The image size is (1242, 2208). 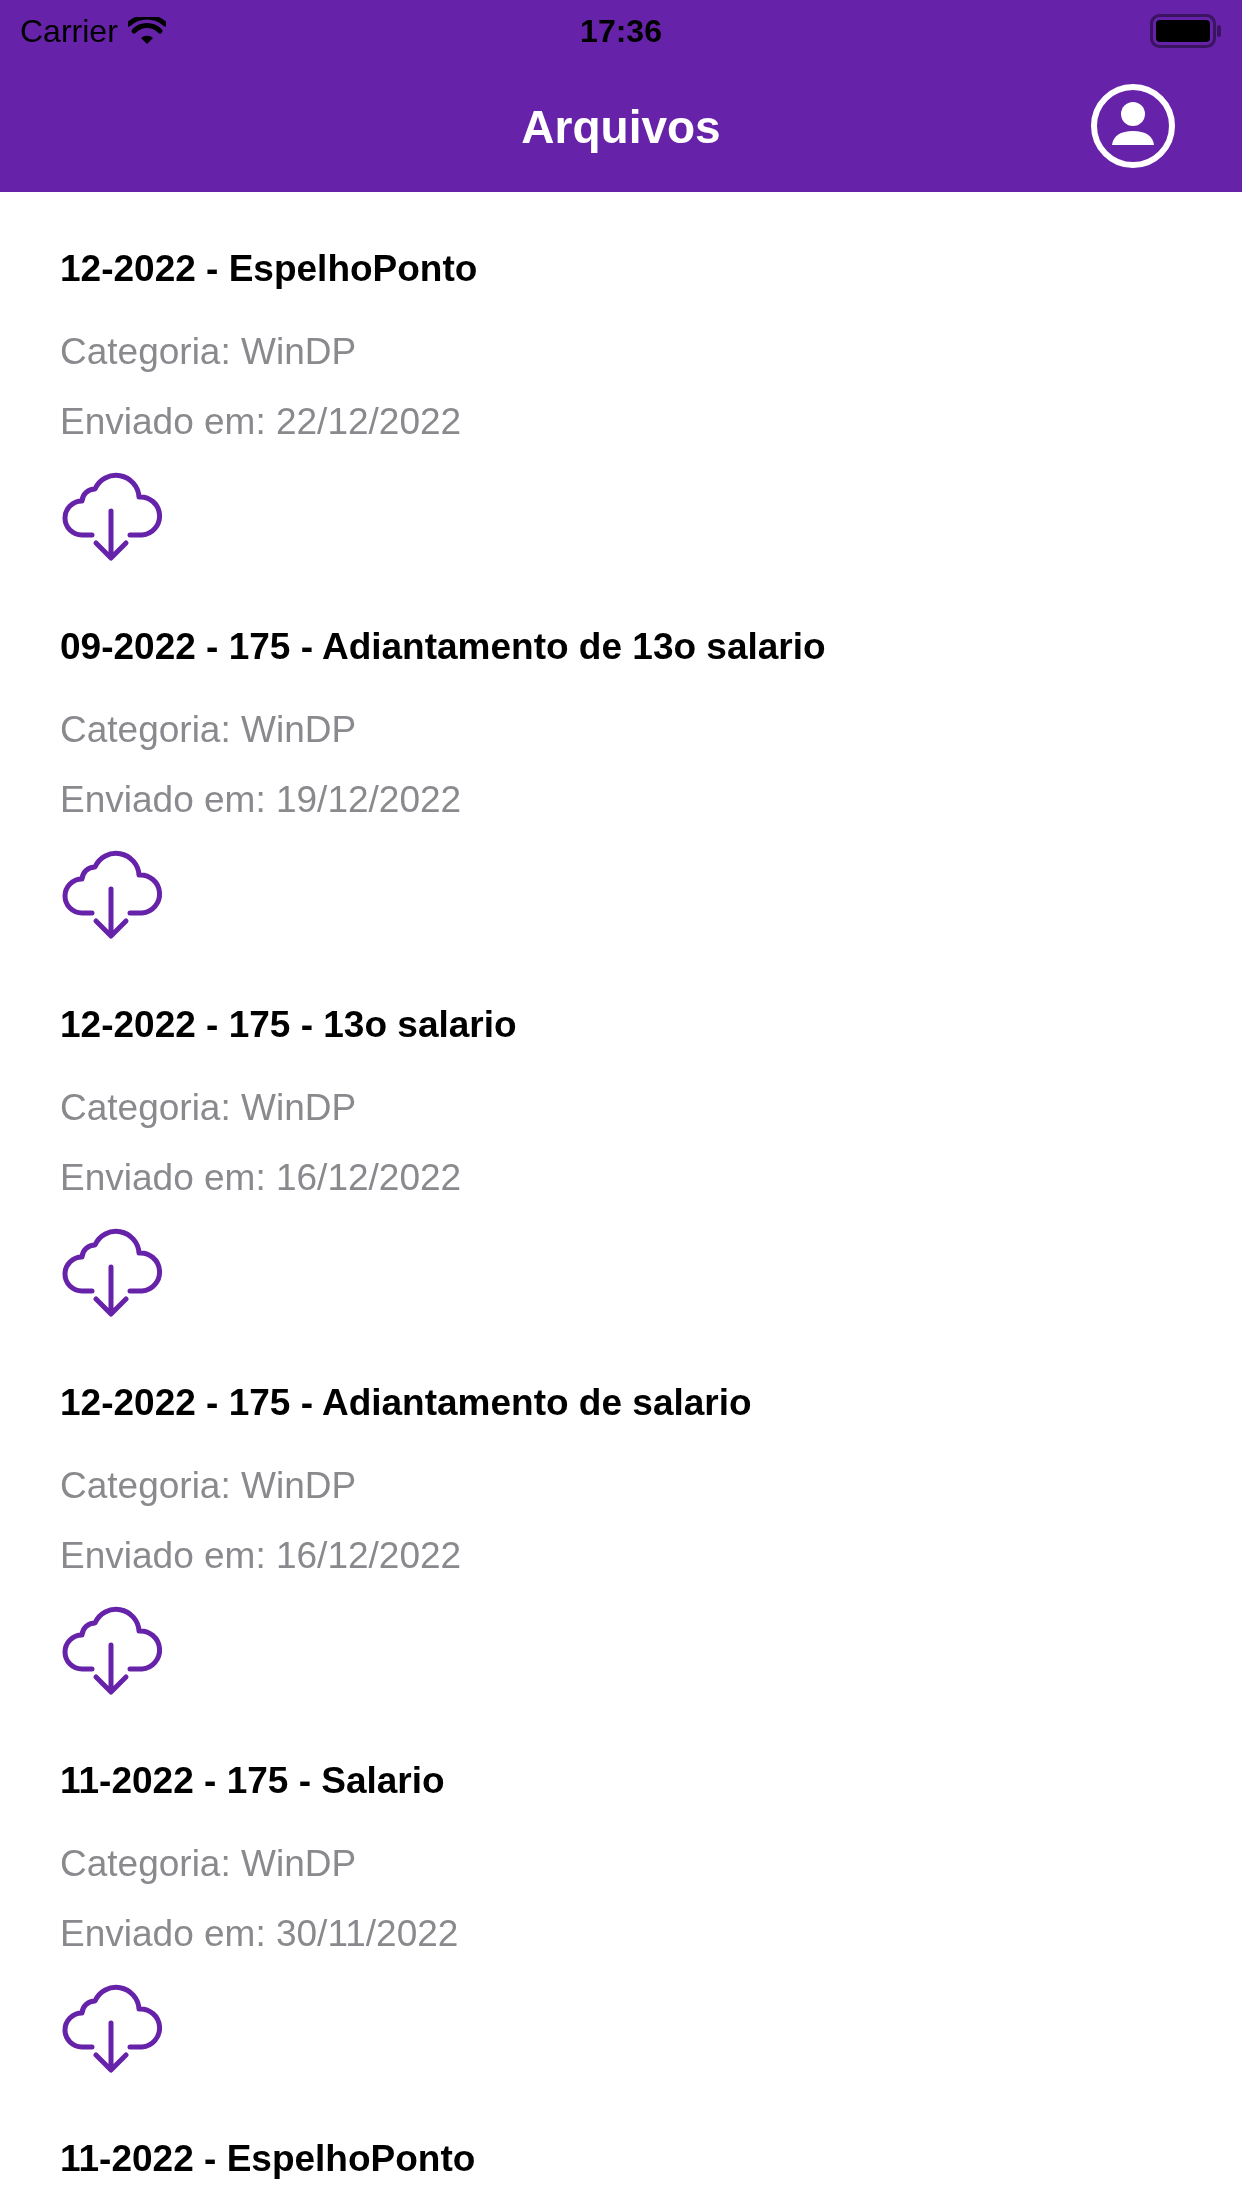 What do you see at coordinates (69, 31) in the screenshot?
I see `carrier-label: Carrier` at bounding box center [69, 31].